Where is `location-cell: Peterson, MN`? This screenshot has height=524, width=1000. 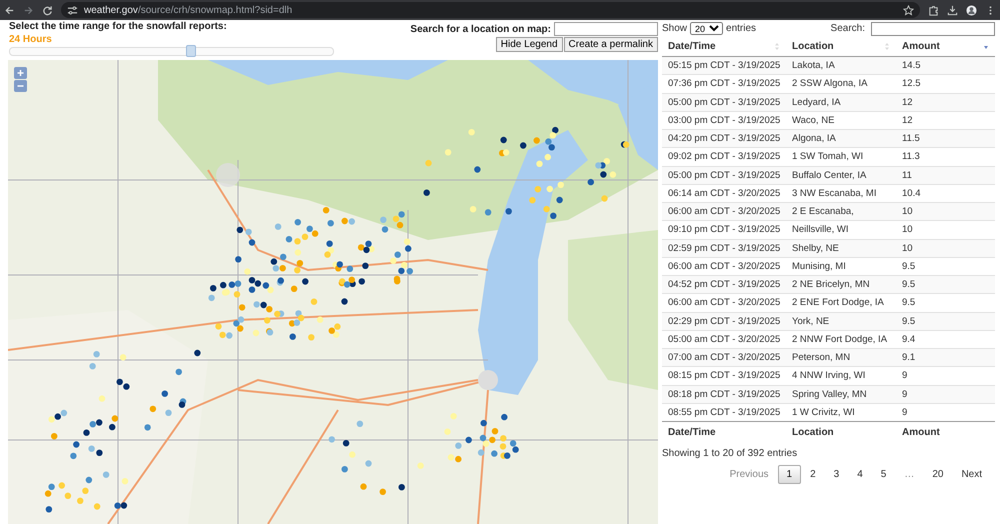 location-cell: Peterson, MN is located at coordinates (841, 357).